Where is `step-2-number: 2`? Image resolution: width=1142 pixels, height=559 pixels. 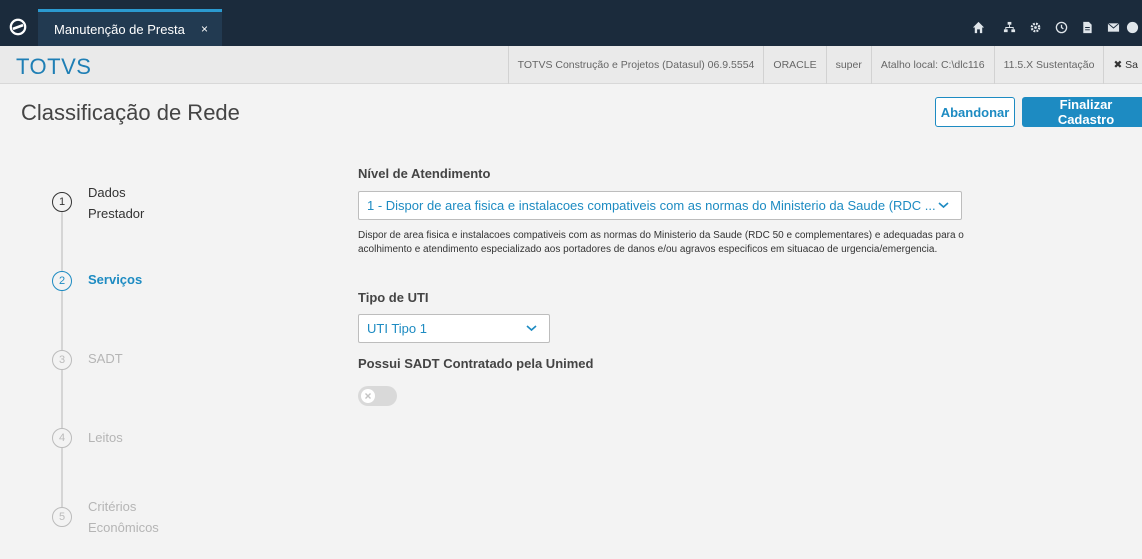
step-2-number: 2 is located at coordinates (62, 281).